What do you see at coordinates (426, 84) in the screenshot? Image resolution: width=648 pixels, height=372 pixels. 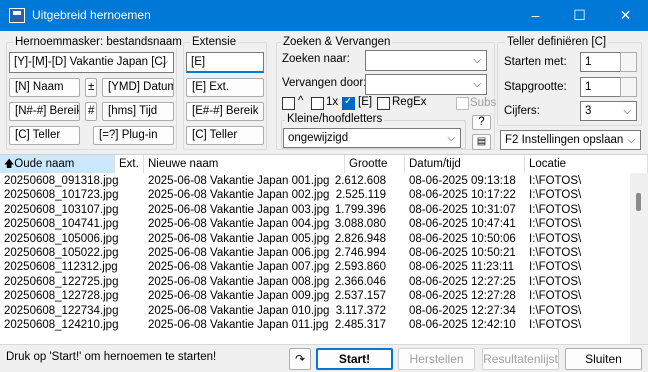 I see `replace-combo: ⌵` at bounding box center [426, 84].